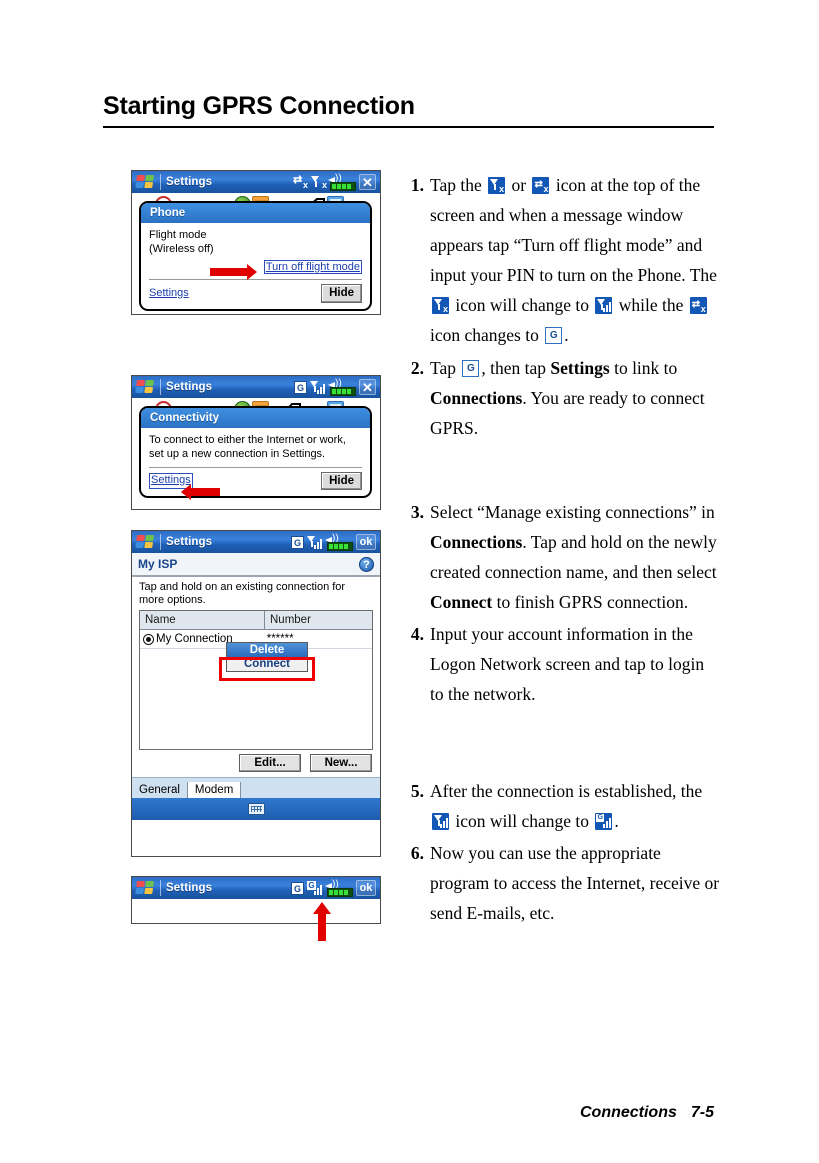  Describe the element at coordinates (202, 620) in the screenshot. I see `column-header-name: Name` at that location.